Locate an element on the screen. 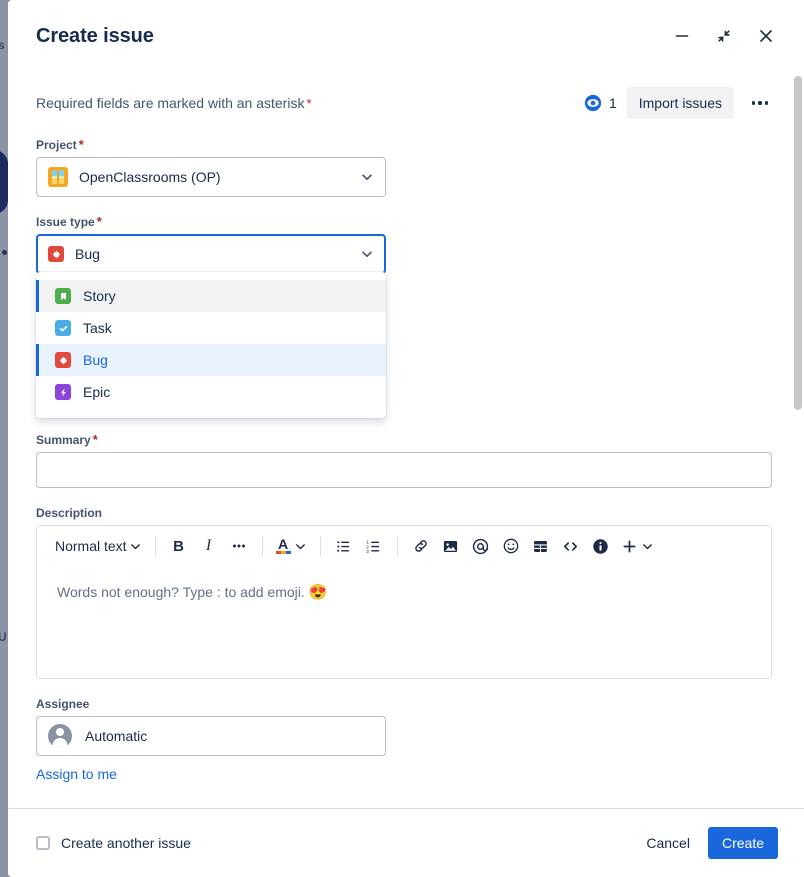 The width and height of the screenshot is (804, 877). issue-type-option-label: Story is located at coordinates (99, 296).